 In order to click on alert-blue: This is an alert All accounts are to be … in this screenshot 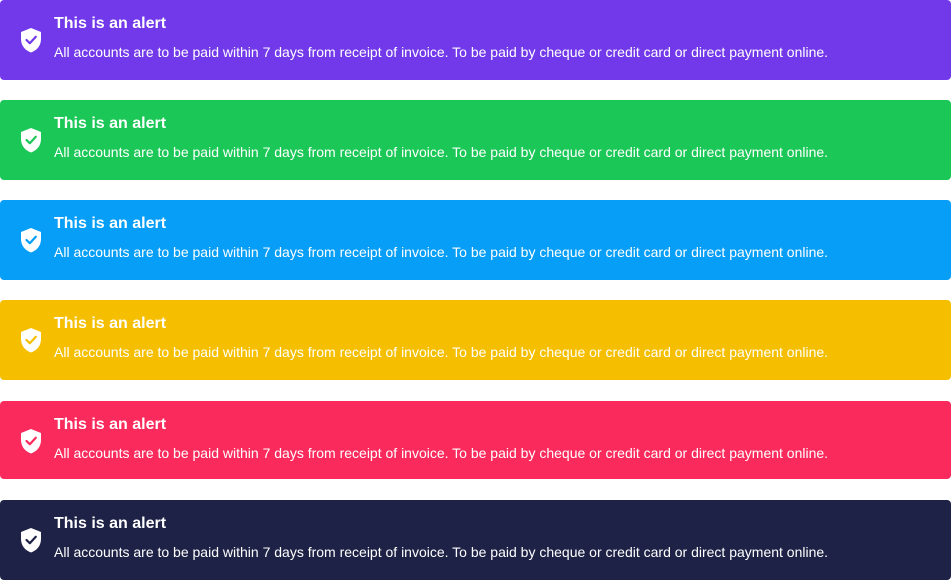, I will do `click(475, 240)`.